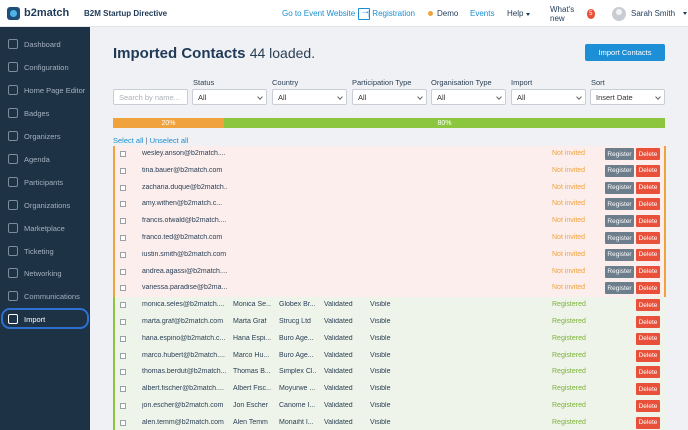 This screenshot has height=430, width=688. I want to click on help-label: Help, so click(515, 13).